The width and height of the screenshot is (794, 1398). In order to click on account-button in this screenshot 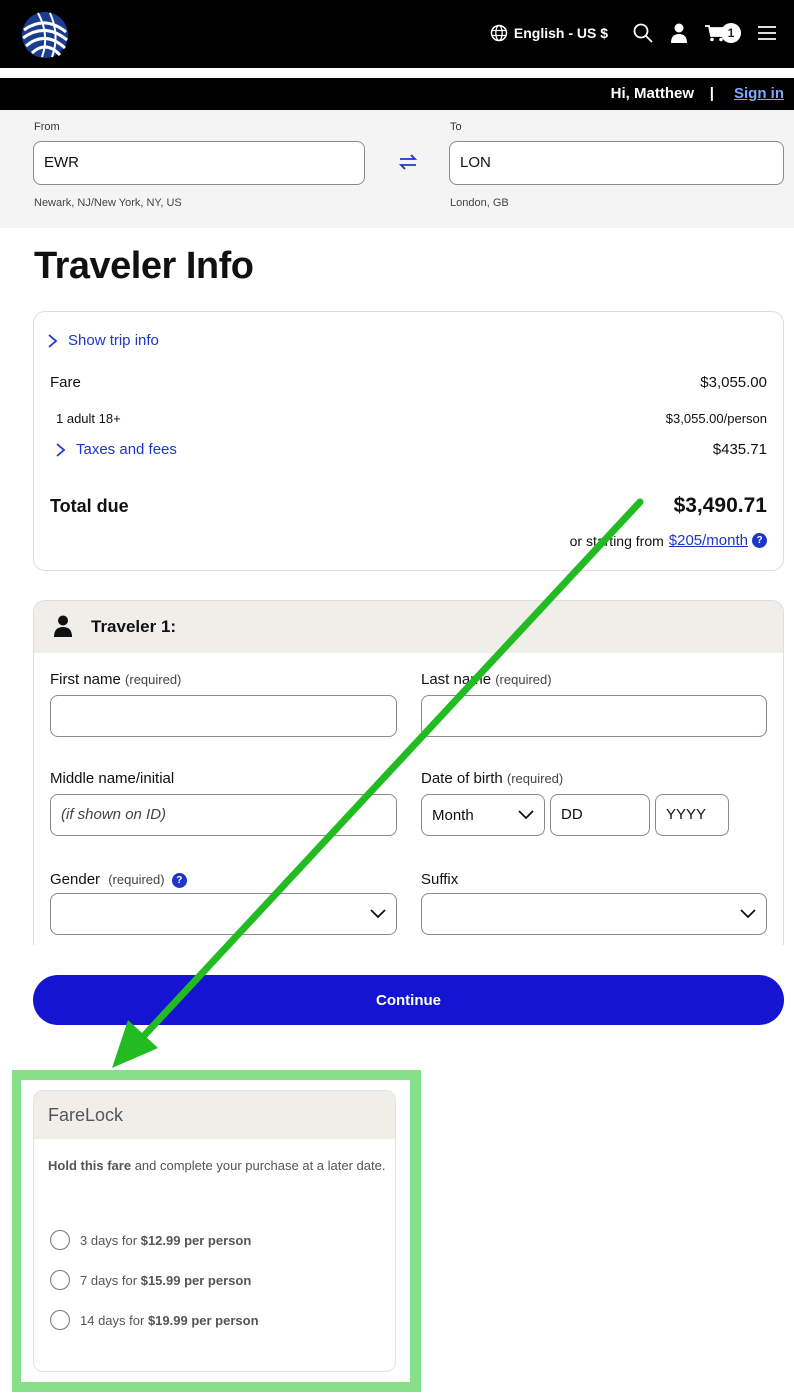, I will do `click(679, 33)`.